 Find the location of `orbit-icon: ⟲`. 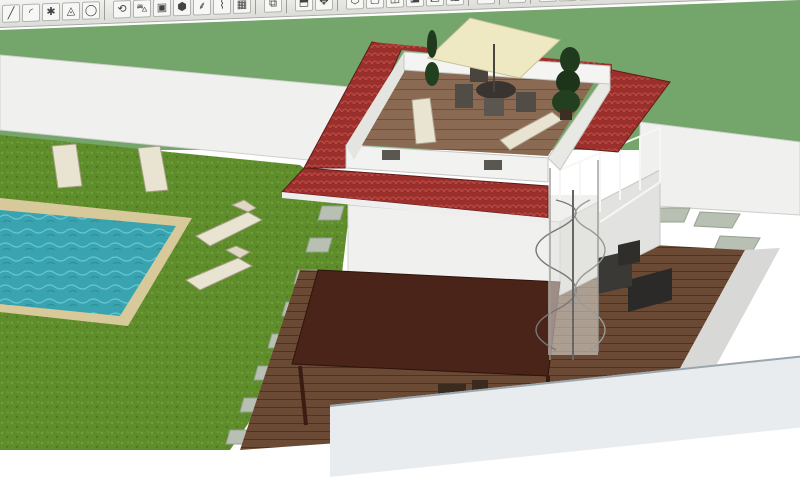

orbit-icon: ⟲ is located at coordinates (121, 8).